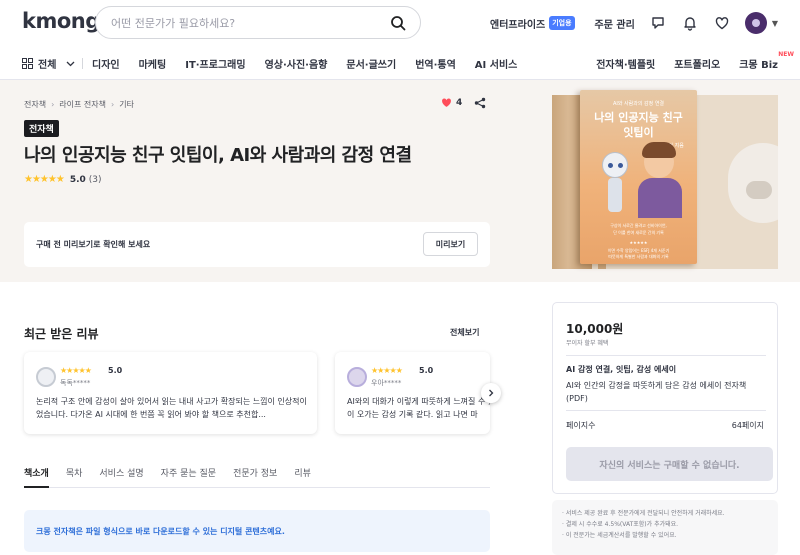 Image resolution: width=800 pixels, height=555 pixels. Describe the element at coordinates (697, 63) in the screenshot. I see `portfolio-link: 포트폴리오` at that location.